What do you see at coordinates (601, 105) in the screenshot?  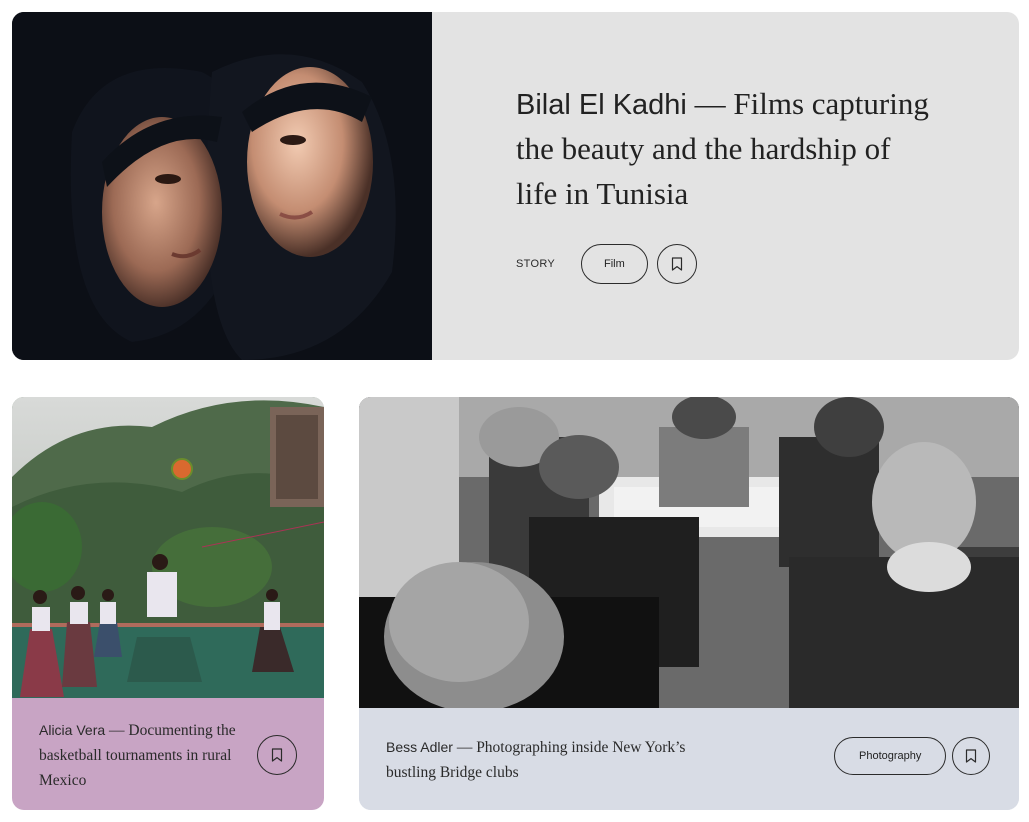 I see `featured-author-name: Bilal El Kadhi` at bounding box center [601, 105].